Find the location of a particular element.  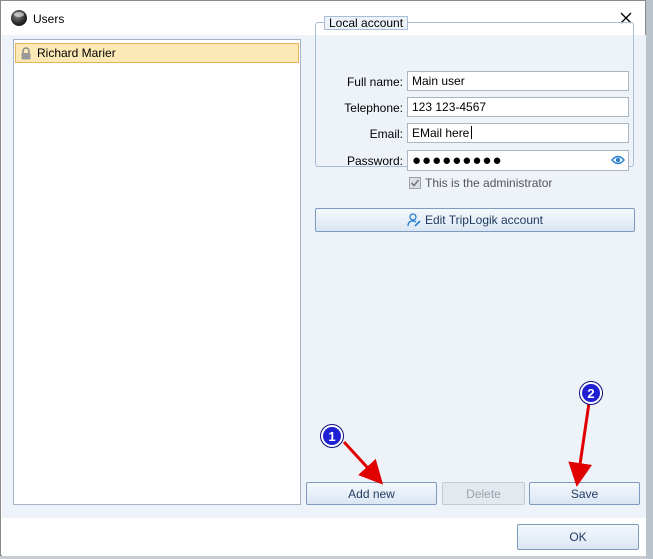

annotation-badge-1: 1 is located at coordinates (332, 436).